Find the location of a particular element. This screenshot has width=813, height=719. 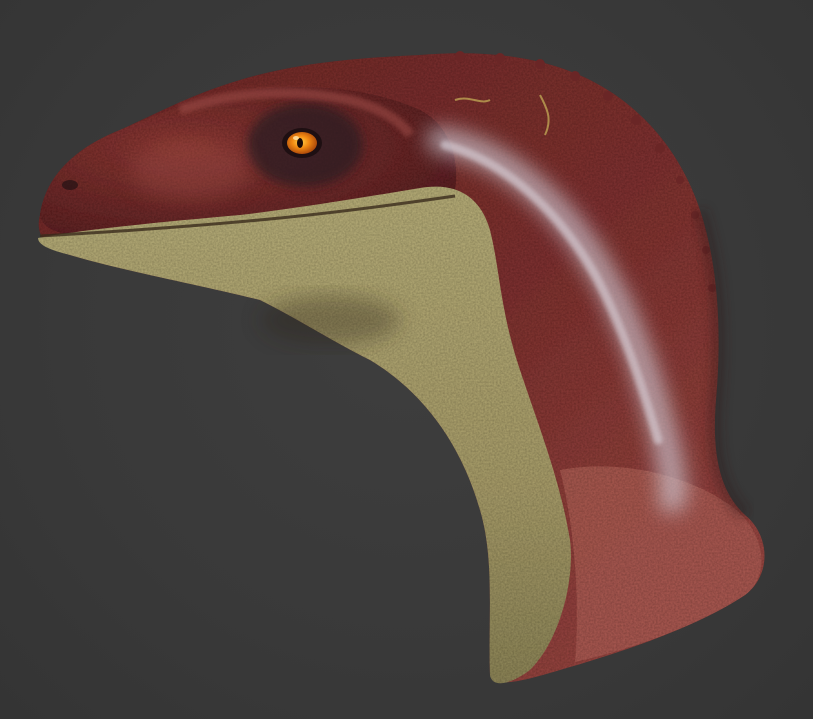

nostril is located at coordinates (70, 185).